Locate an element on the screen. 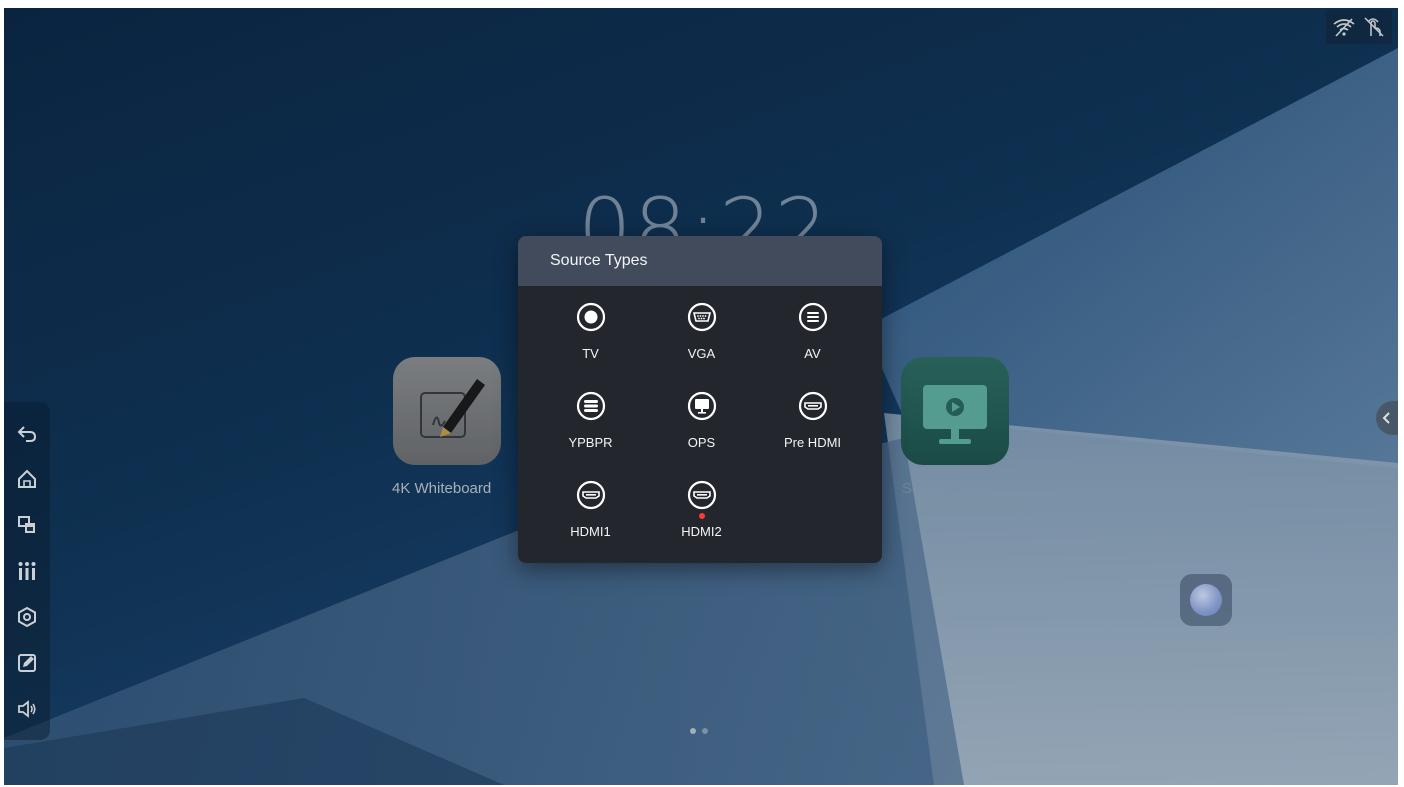  source-label: VGA is located at coordinates (701, 353).